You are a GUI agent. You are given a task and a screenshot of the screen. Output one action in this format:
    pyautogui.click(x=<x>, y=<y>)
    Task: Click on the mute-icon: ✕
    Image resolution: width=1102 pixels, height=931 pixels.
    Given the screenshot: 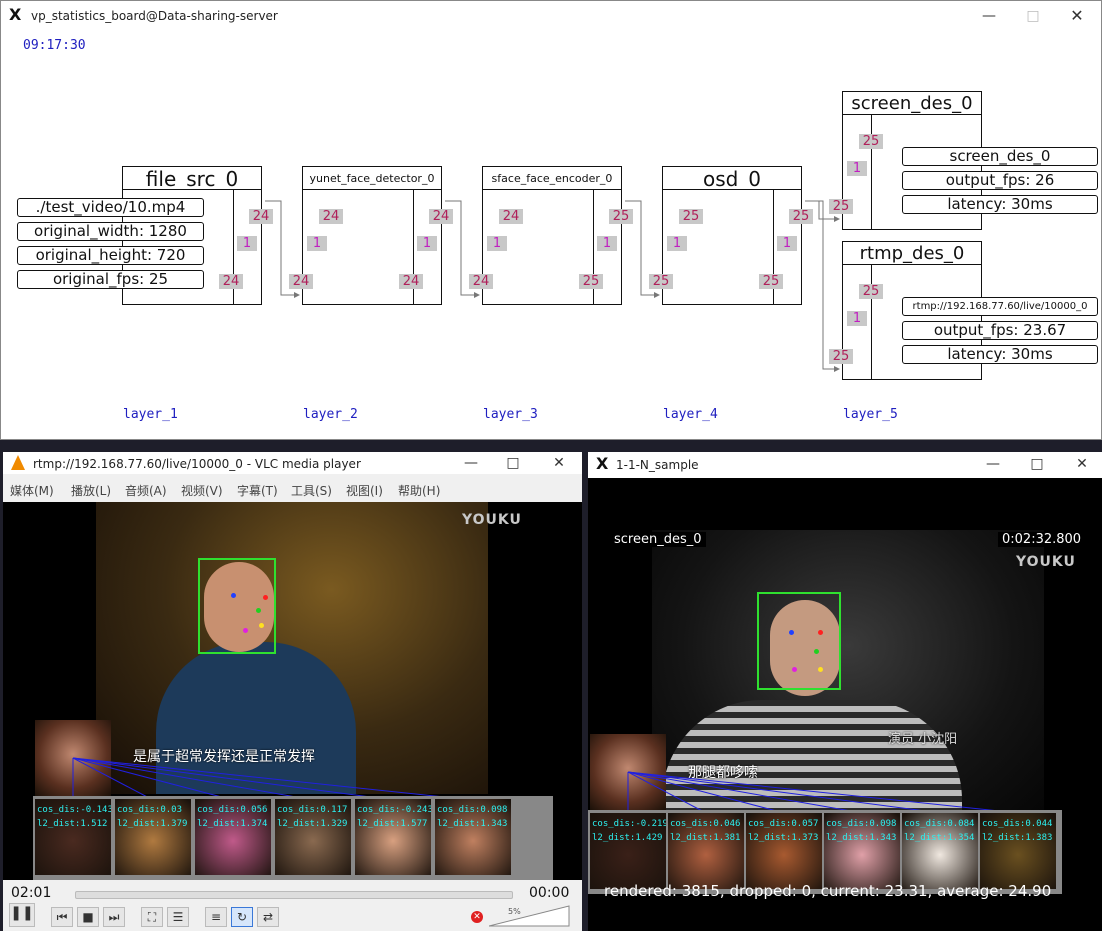 What is the action you would take?
    pyautogui.click(x=477, y=917)
    